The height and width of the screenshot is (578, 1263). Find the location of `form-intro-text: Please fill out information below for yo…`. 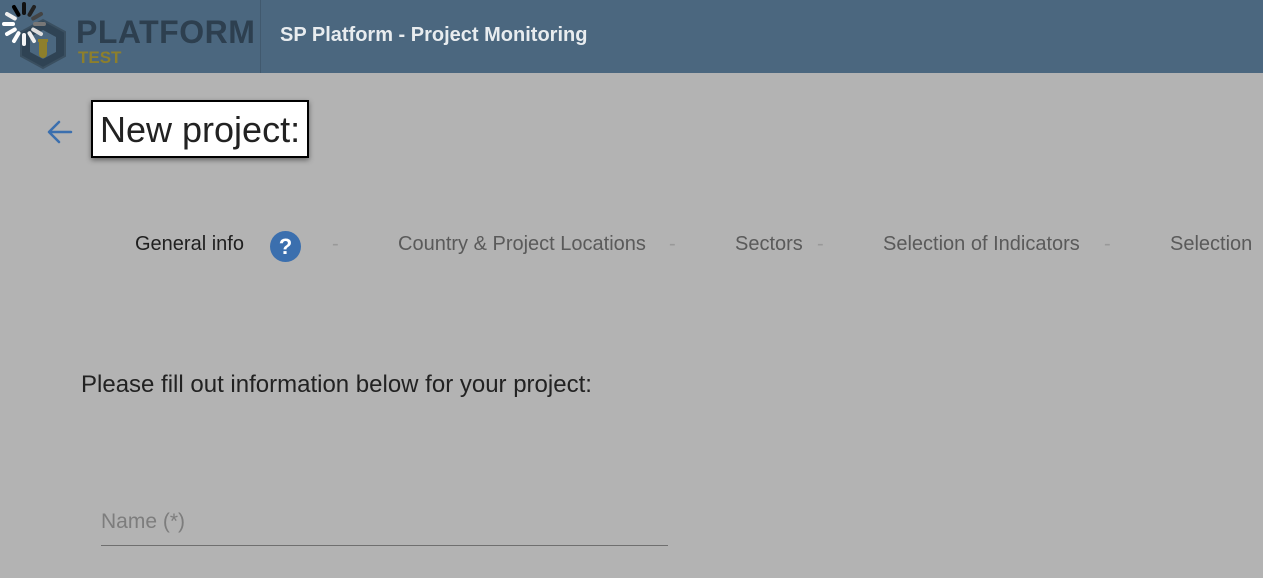

form-intro-text: Please fill out information below for yo… is located at coordinates (336, 384).